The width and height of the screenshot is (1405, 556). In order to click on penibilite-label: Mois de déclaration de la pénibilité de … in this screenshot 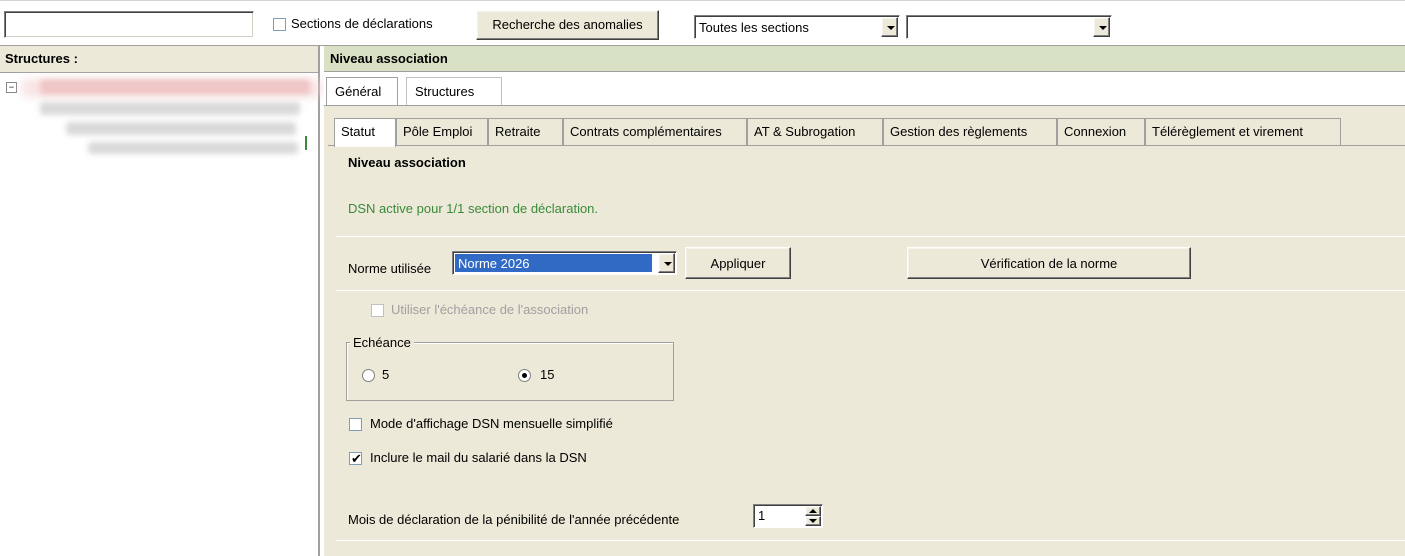, I will do `click(514, 519)`.